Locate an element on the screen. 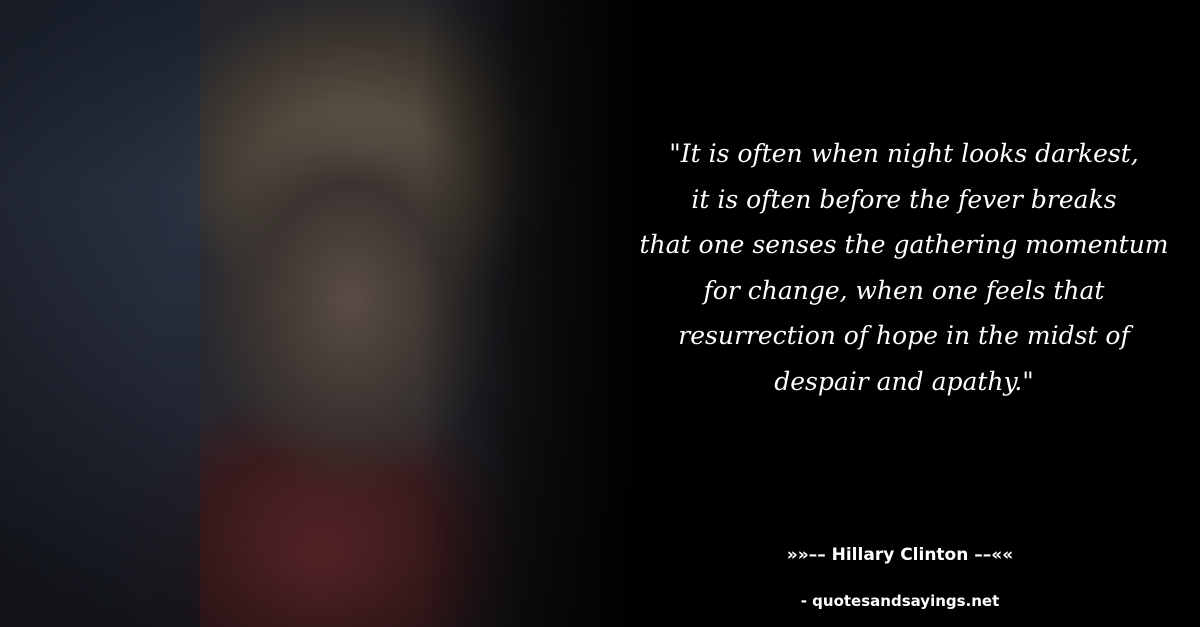 This screenshot has height=627, width=1200. source-site: - quotesandsayings.net is located at coordinates (900, 601).